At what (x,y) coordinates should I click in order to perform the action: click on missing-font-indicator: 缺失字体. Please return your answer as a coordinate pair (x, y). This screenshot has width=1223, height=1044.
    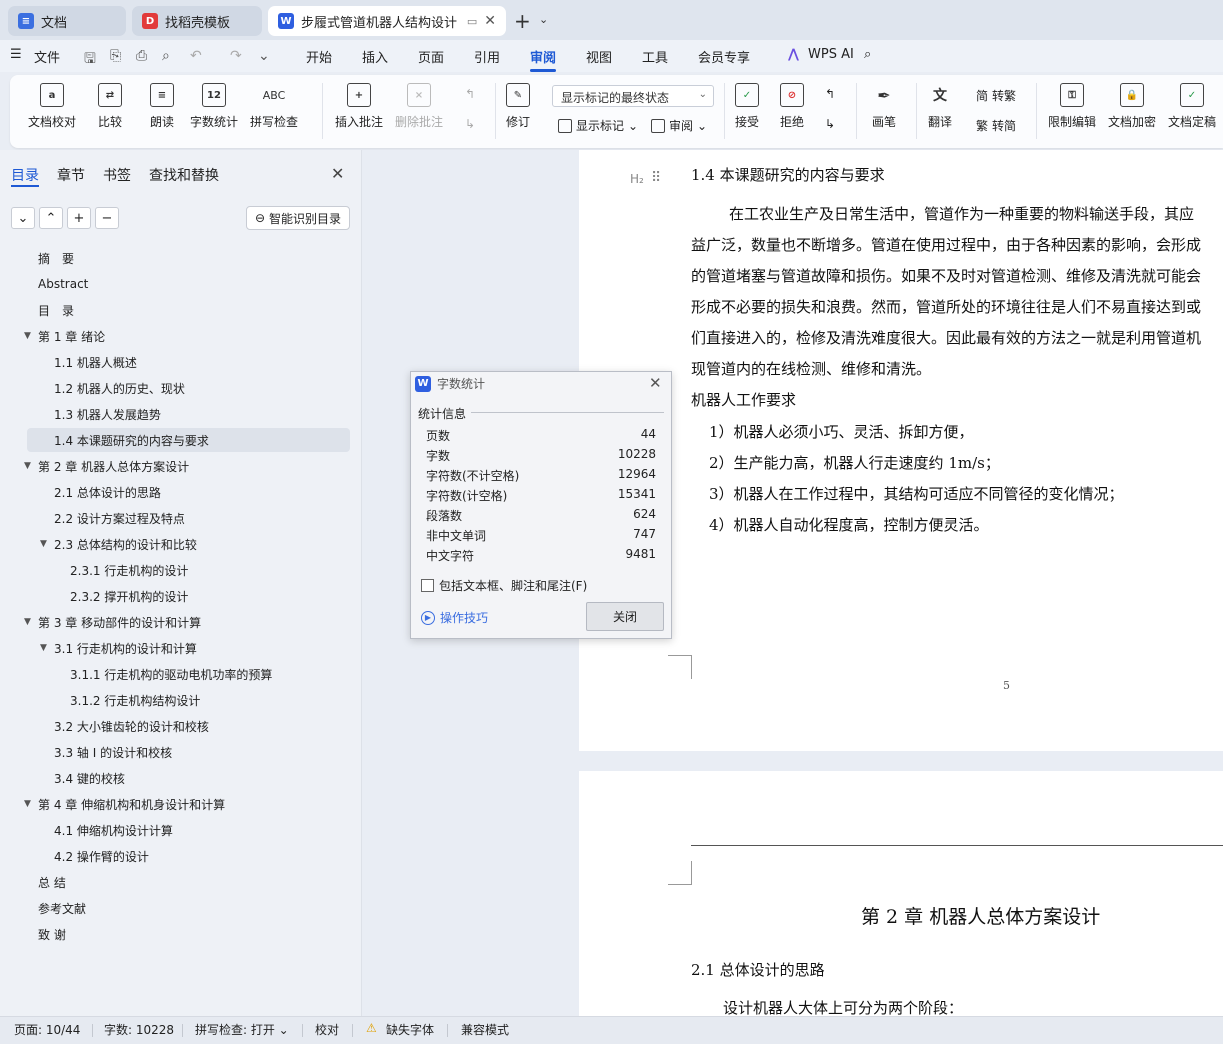
    Looking at the image, I should click on (410, 1029).